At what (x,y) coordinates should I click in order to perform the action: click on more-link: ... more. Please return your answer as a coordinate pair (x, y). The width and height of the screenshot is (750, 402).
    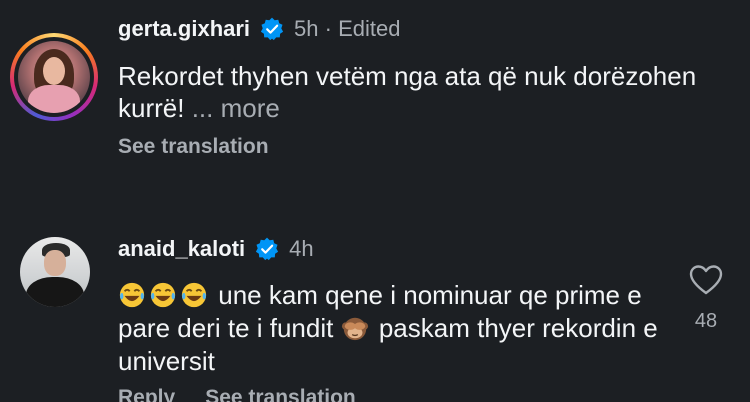
    Looking at the image, I should click on (236, 108).